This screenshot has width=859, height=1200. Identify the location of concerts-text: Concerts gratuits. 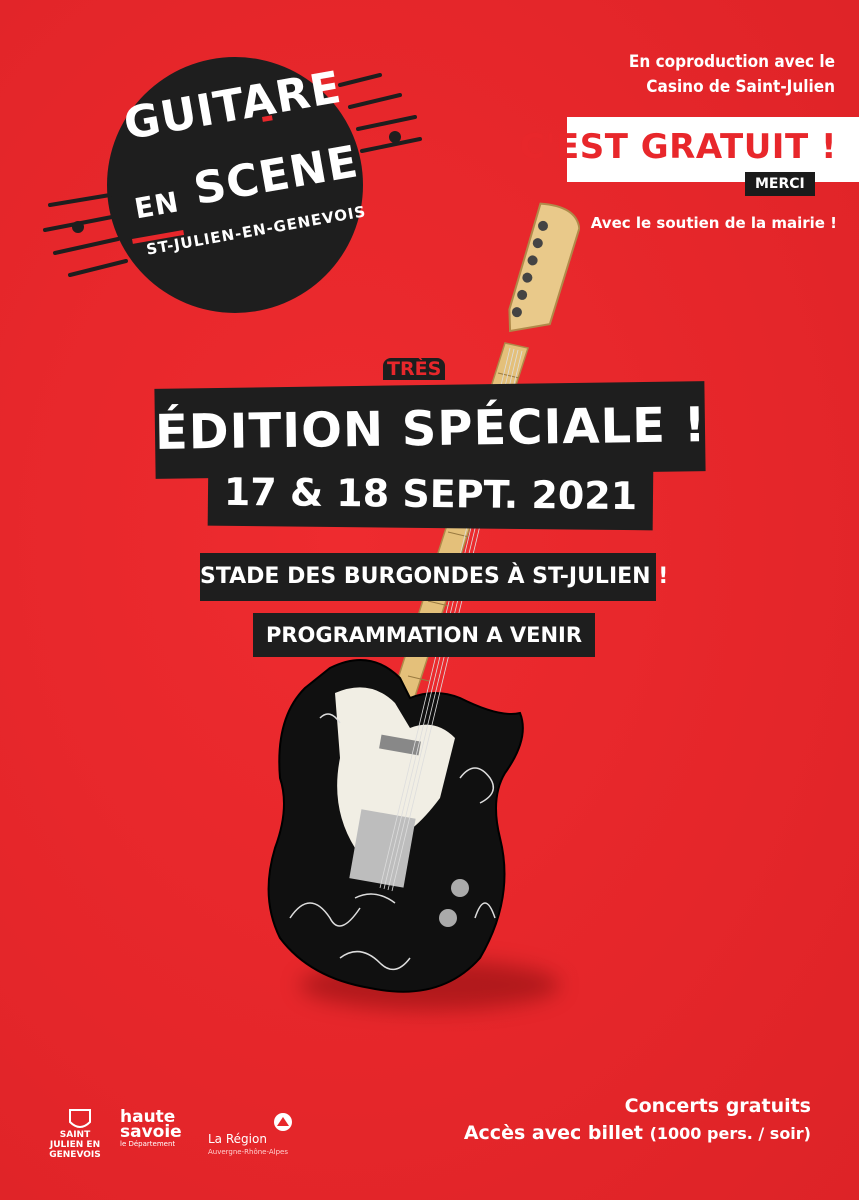
(717, 1106).